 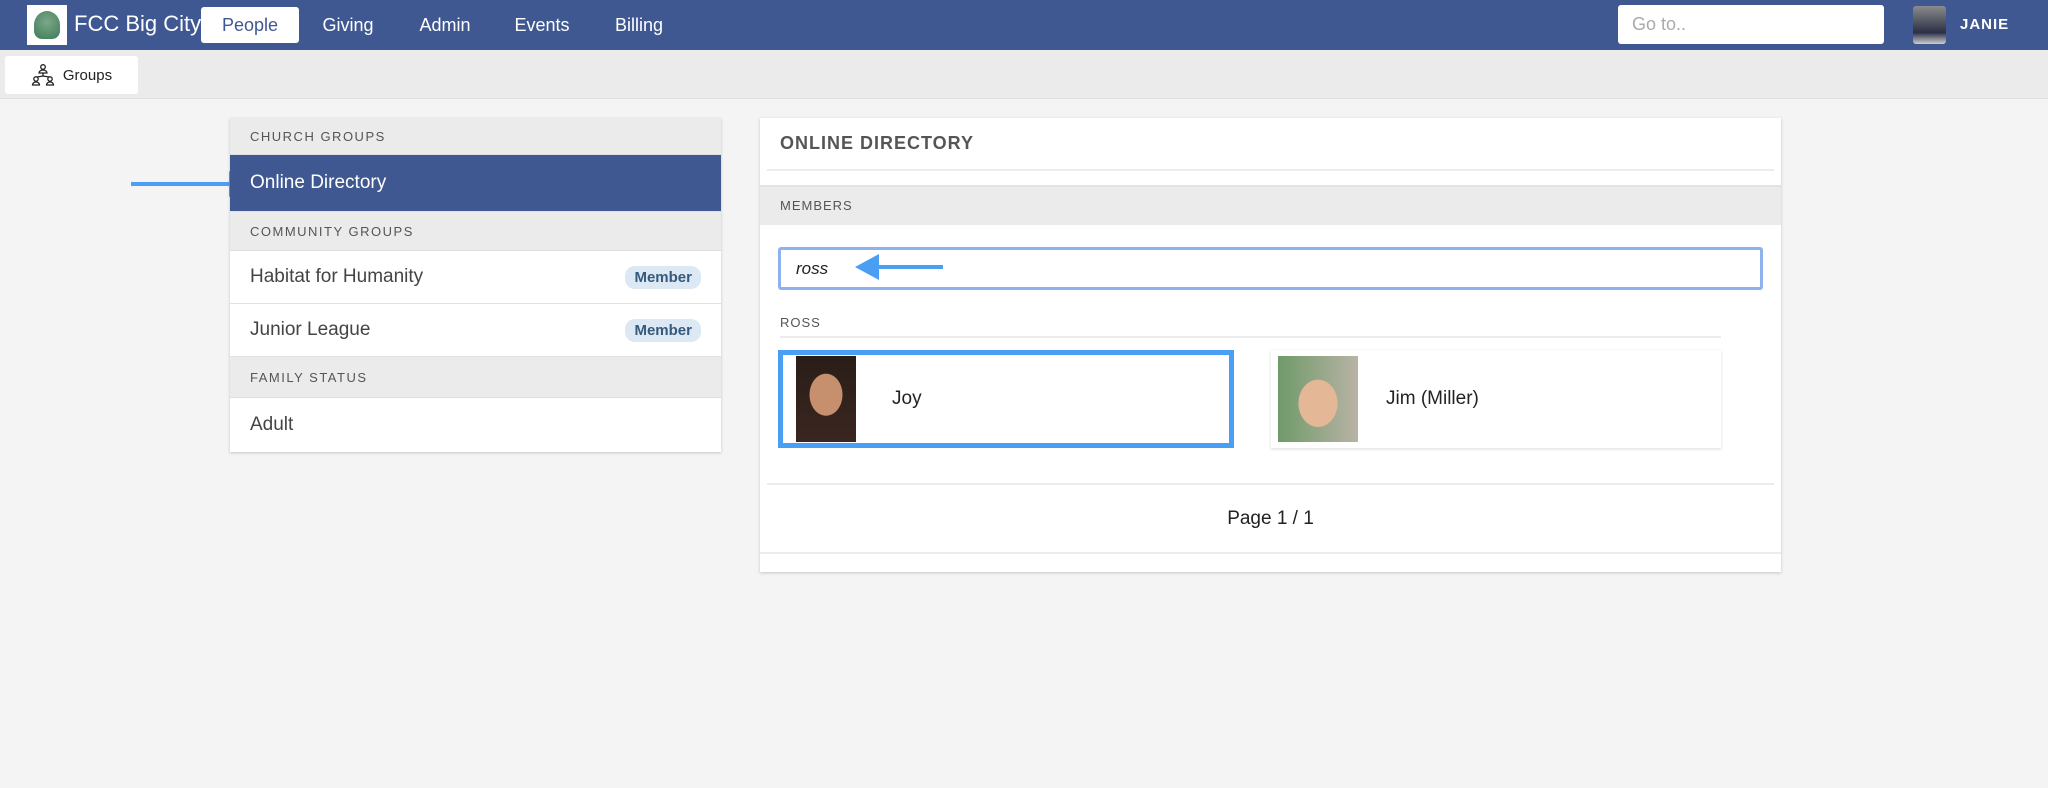 What do you see at coordinates (272, 424) in the screenshot?
I see `family-status-label: Adult` at bounding box center [272, 424].